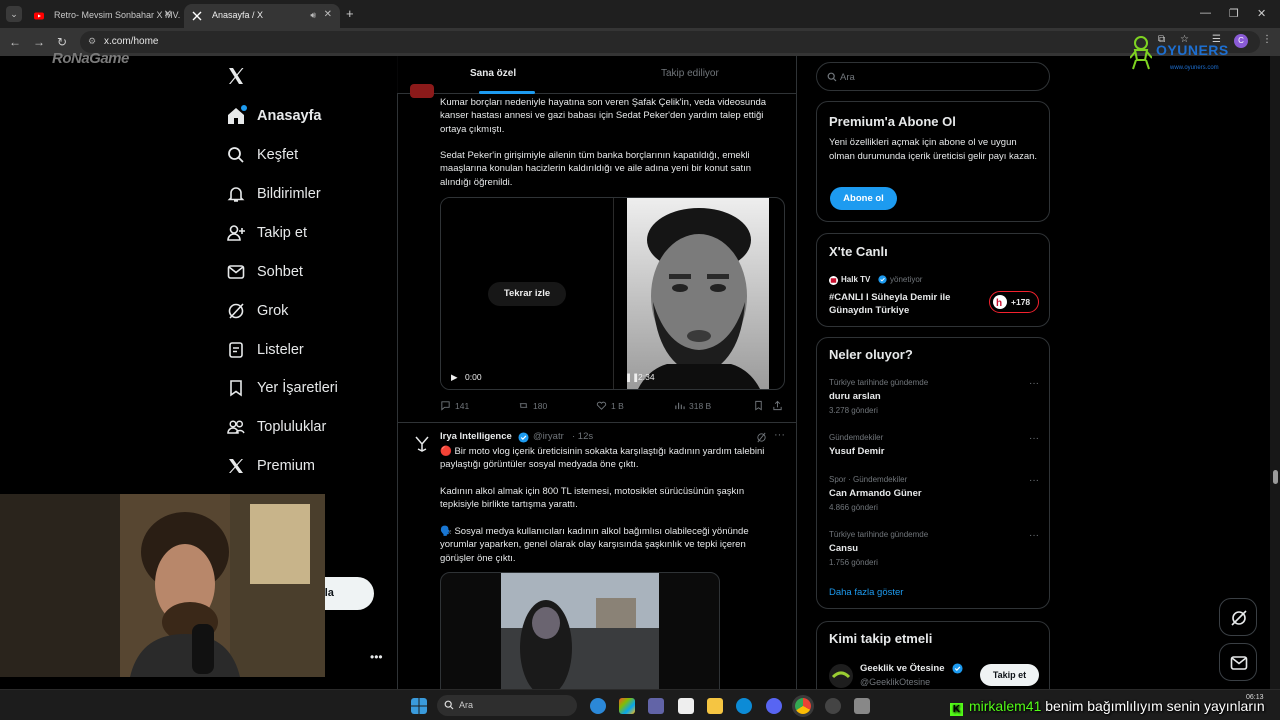 This screenshot has width=1280, height=720. Describe the element at coordinates (934, 445) in the screenshot. I see `trend-item: Gündemdekiler Yusuf Demir ···` at that location.